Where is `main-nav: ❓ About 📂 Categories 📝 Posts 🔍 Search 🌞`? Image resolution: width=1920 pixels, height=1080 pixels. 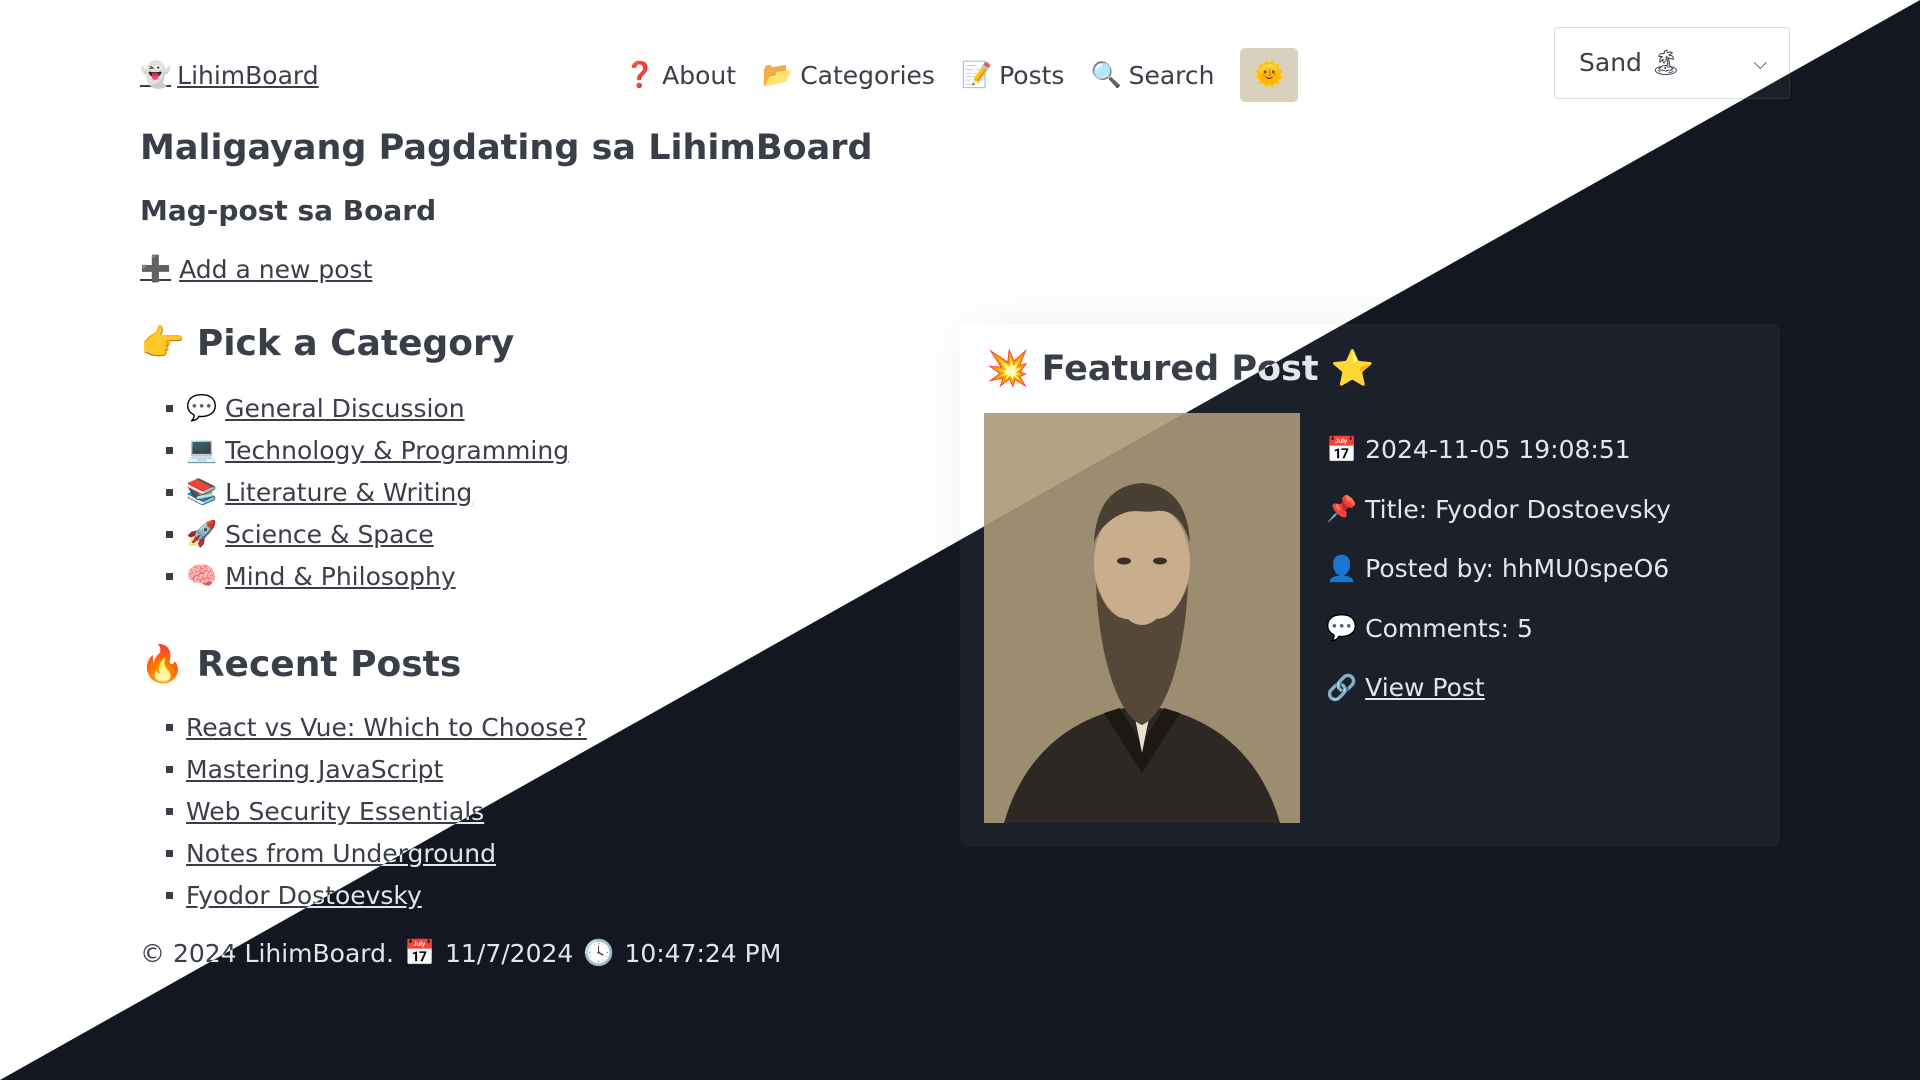 main-nav: ❓ About 📂 Categories 📝 Posts 🔍 Search 🌞 is located at coordinates (961, 75).